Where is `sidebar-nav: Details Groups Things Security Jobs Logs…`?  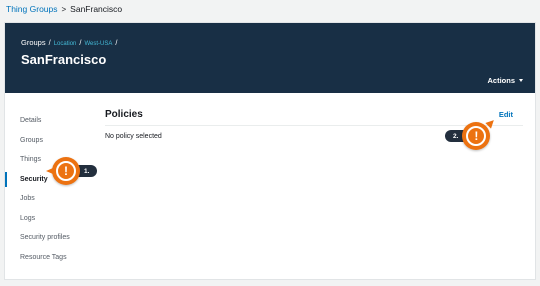
sidebar-nav: Details Groups Things Security Jobs Logs… is located at coordinates (50, 189).